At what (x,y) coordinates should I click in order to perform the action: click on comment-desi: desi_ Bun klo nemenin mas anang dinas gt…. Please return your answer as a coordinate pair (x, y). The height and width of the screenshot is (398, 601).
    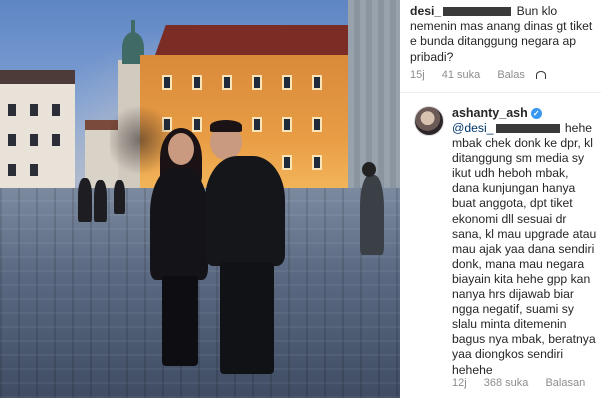
    Looking at the image, I should click on (504, 34).